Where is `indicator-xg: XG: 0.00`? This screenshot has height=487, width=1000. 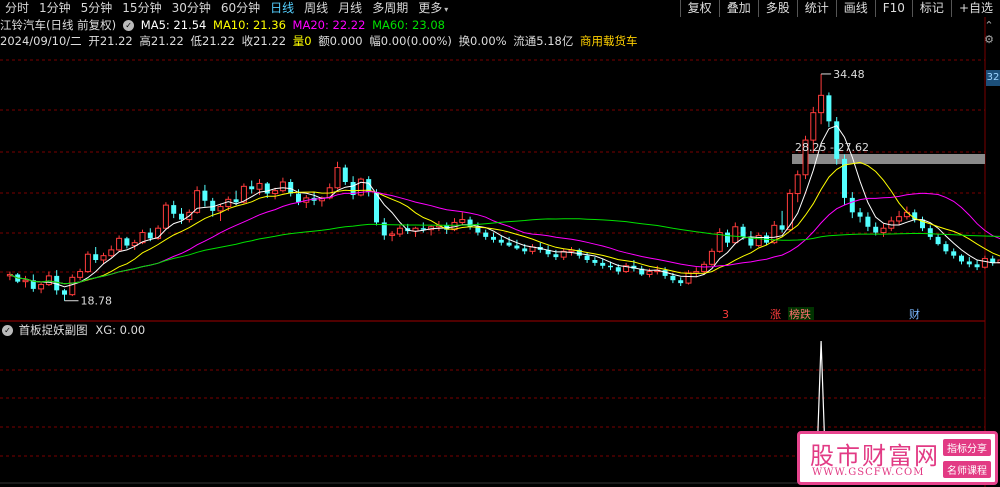
indicator-xg: XG: 0.00 is located at coordinates (120, 330).